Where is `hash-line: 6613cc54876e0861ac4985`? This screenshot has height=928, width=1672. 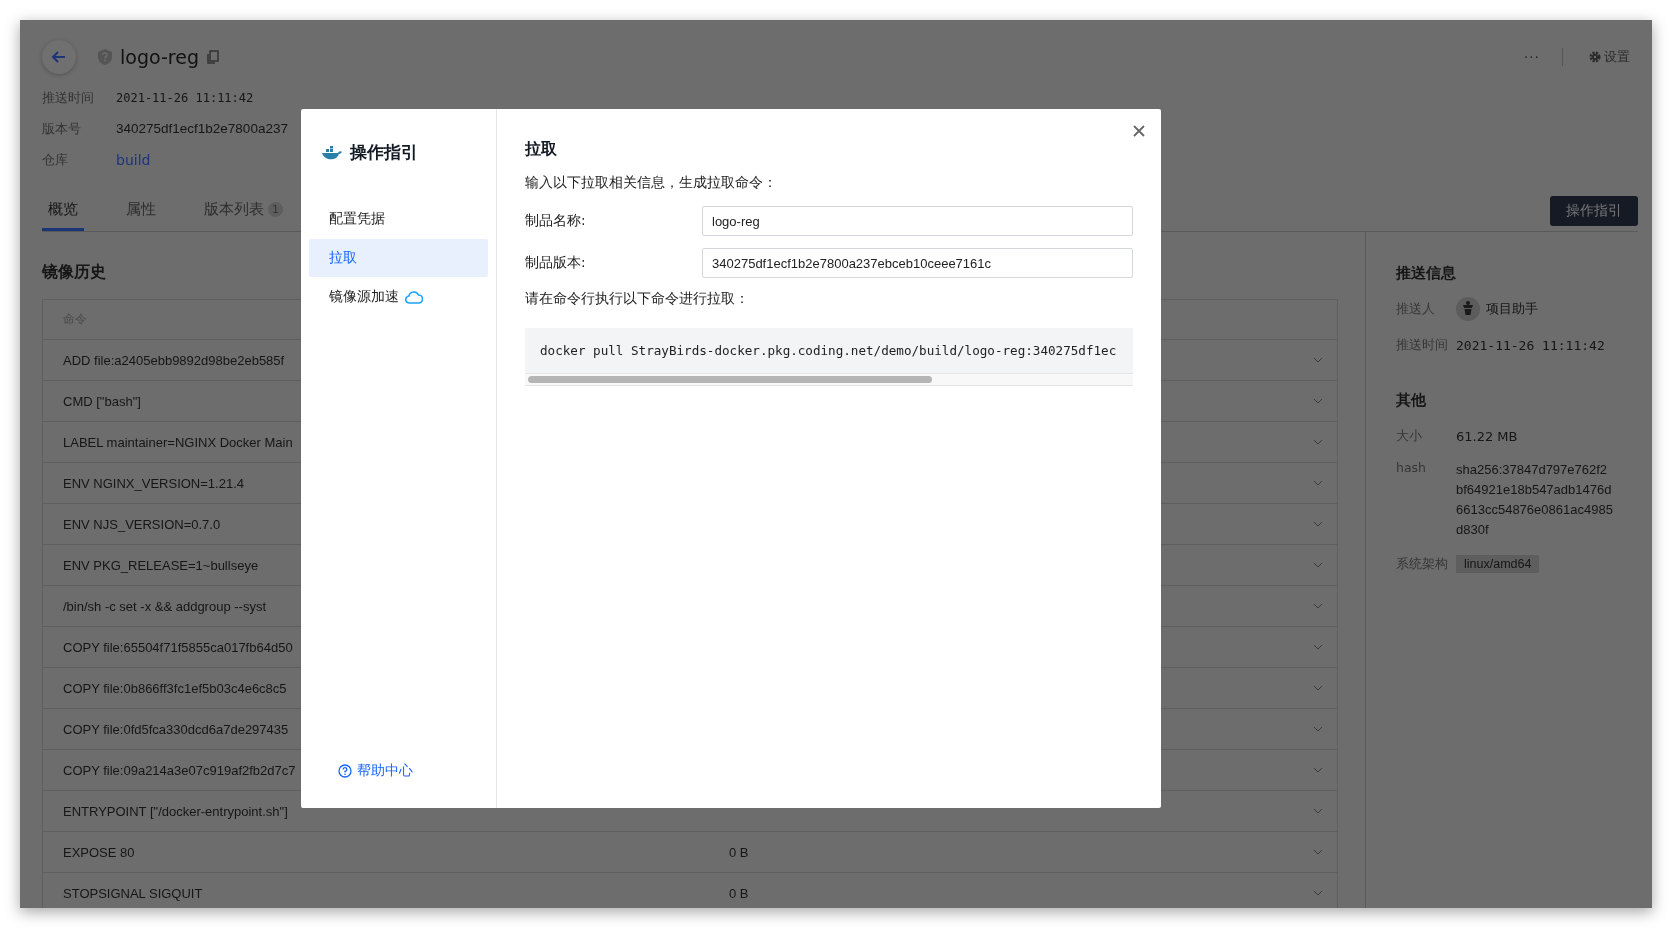
hash-line: 6613cc54876e0861ac4985 is located at coordinates (1534, 510).